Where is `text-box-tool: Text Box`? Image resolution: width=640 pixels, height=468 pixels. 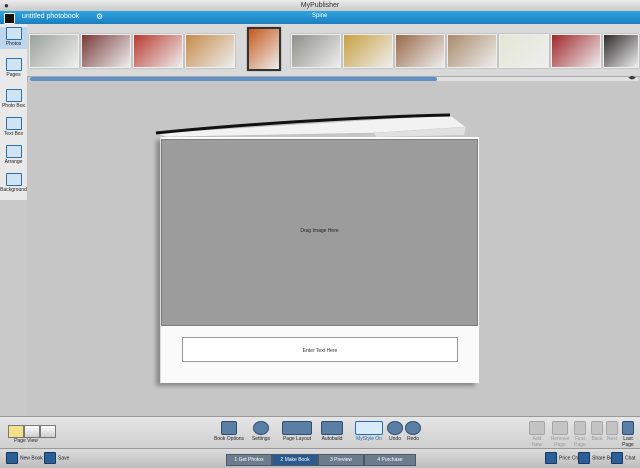 text-box-tool: Text Box is located at coordinates (13, 127).